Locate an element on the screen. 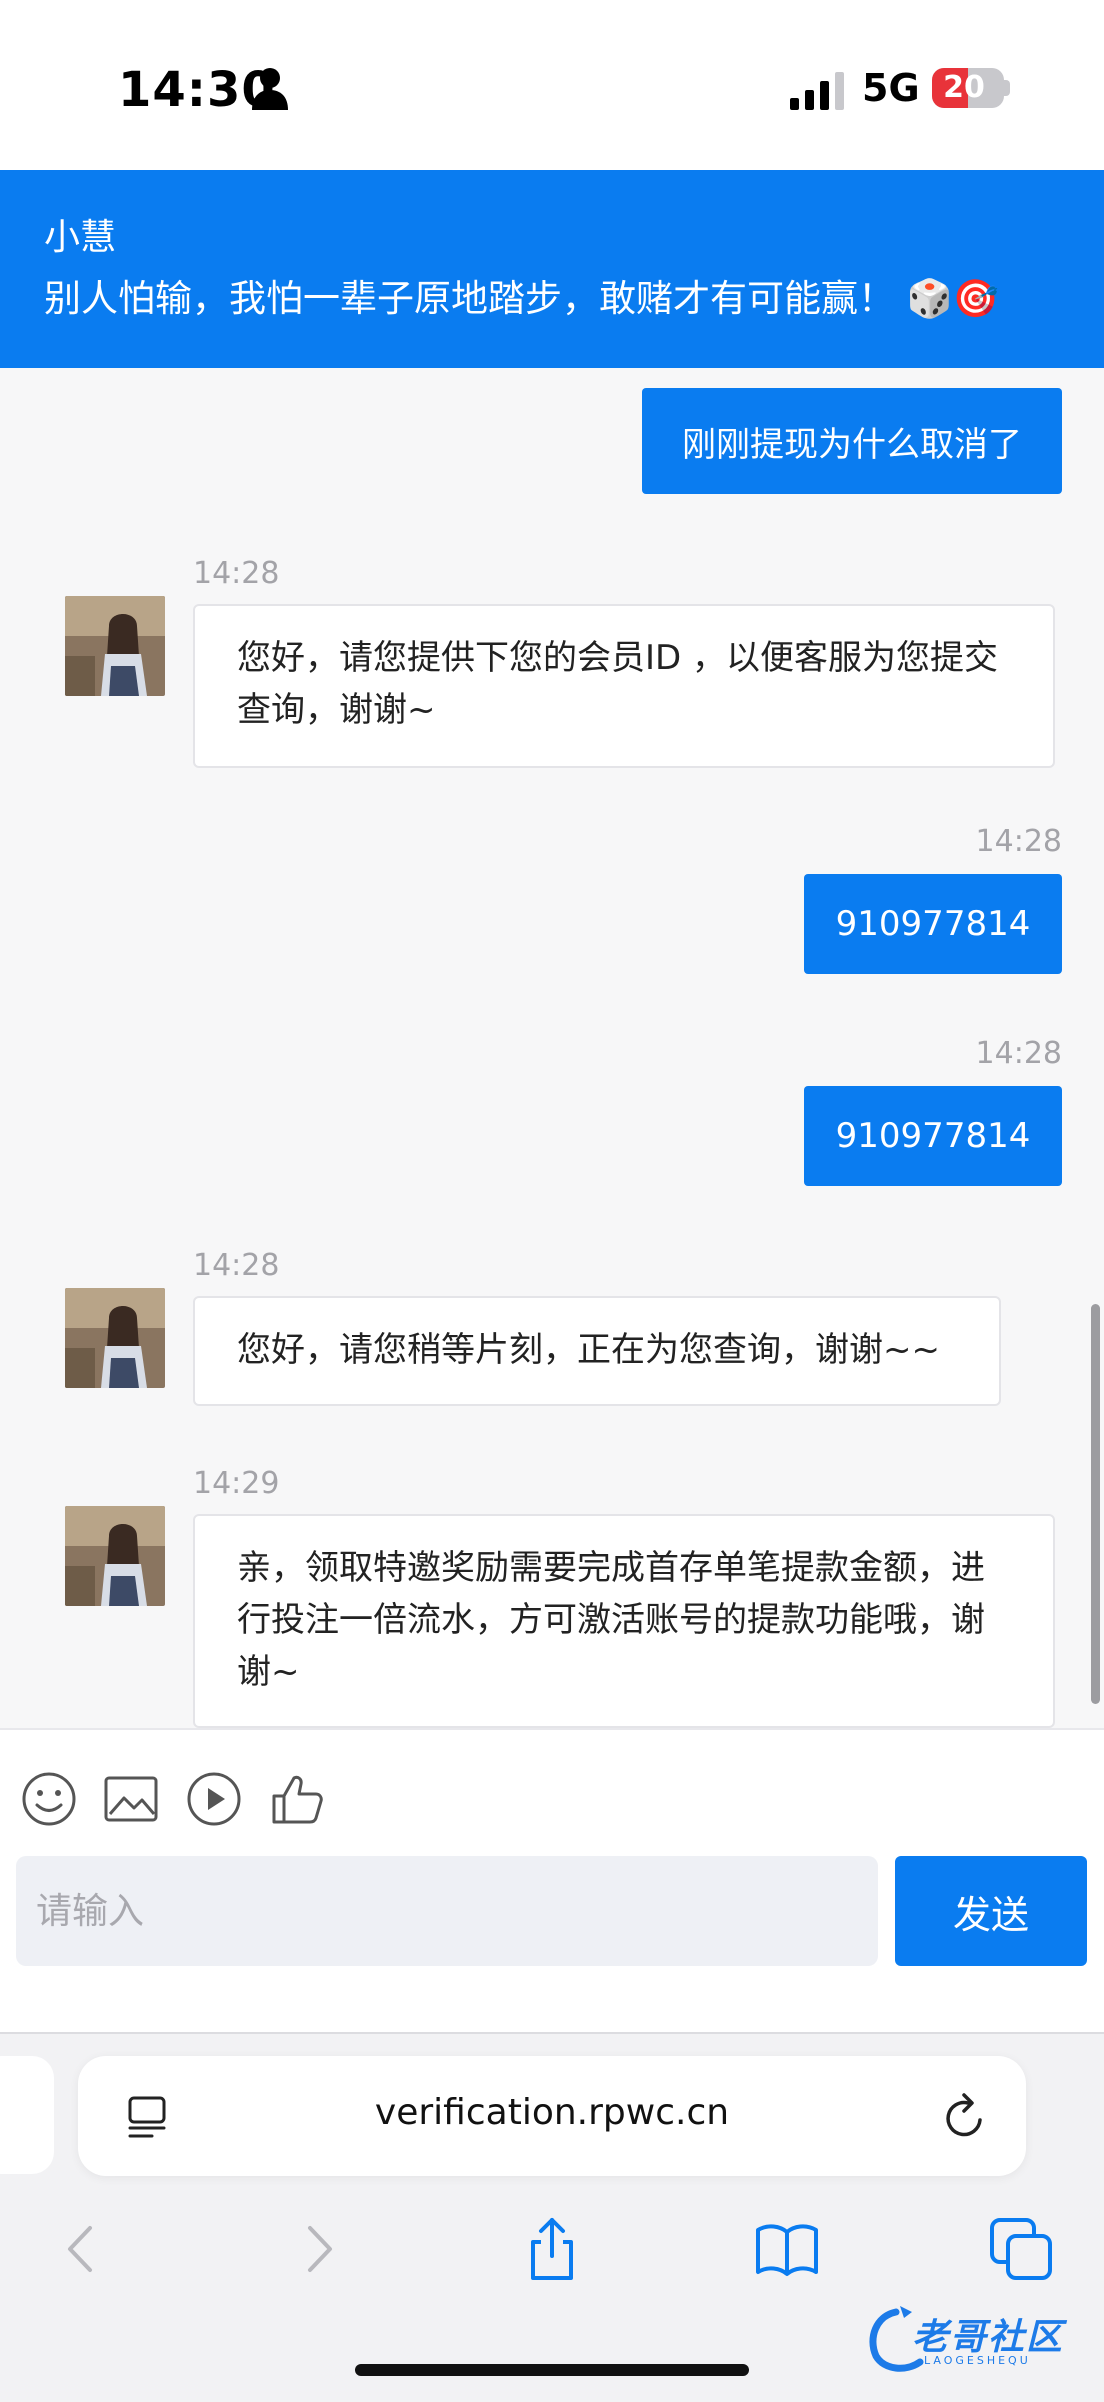 The height and width of the screenshot is (2402, 1104). battery-icon: 20 is located at coordinates (968, 88).